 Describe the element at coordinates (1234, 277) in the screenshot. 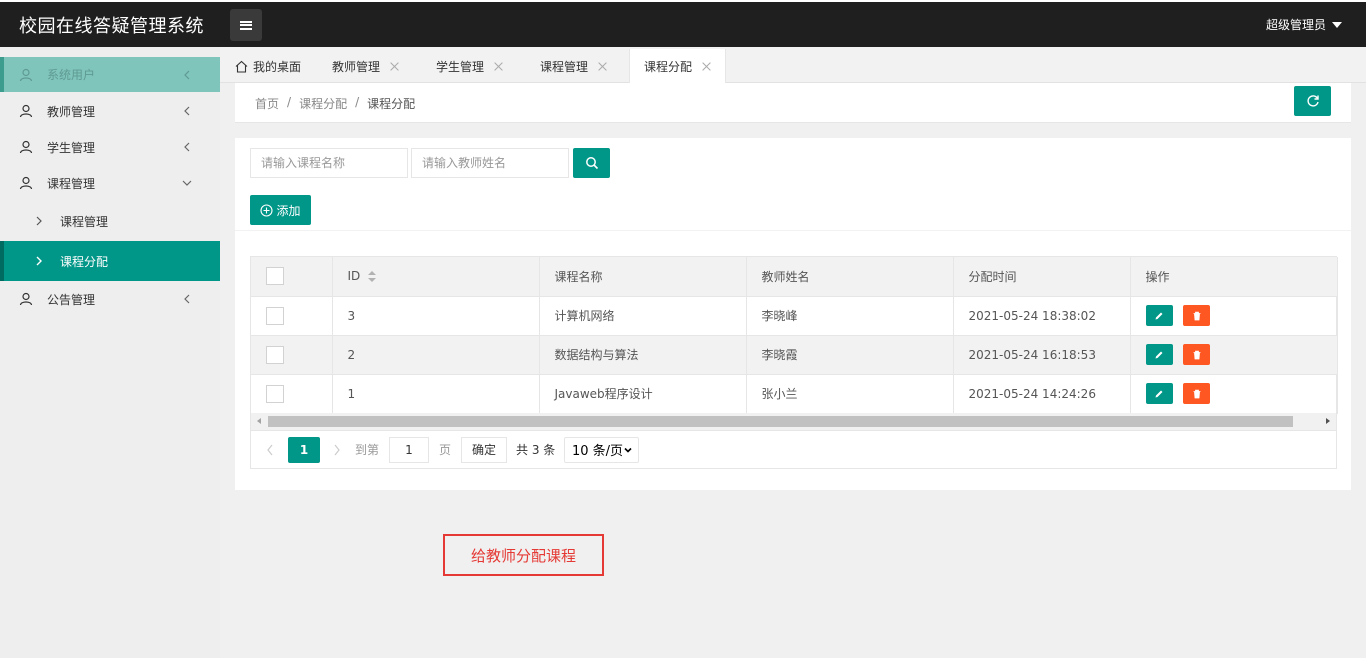

I see `column-header-actions: 操作` at that location.